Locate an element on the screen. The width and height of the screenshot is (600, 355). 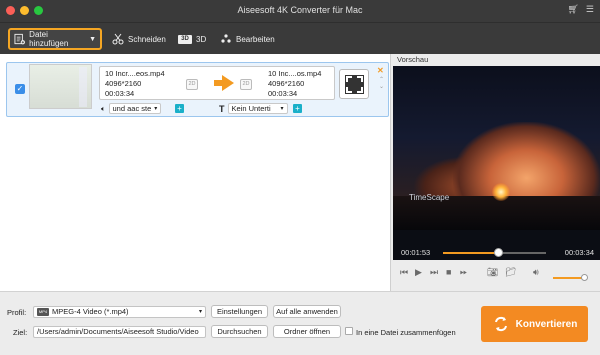
speaker-icon: 🔈︎ is located at coordinates (103, 108).